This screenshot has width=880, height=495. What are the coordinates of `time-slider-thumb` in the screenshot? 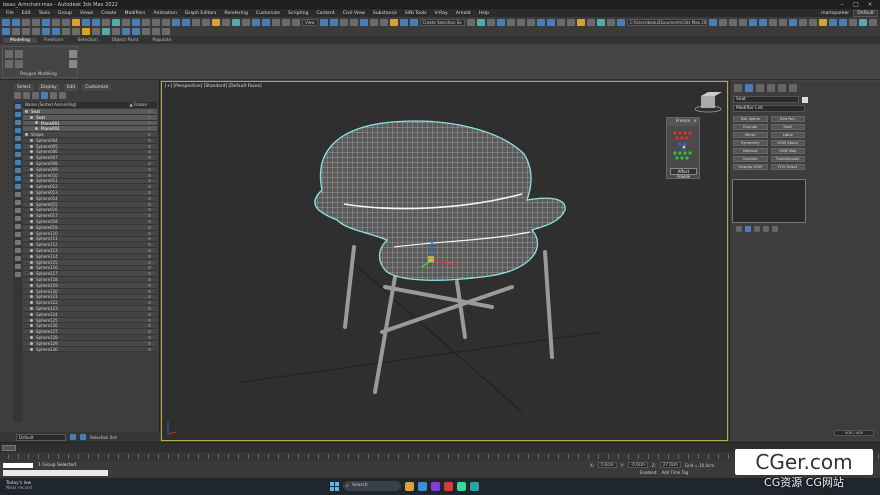 It's located at (9, 448).